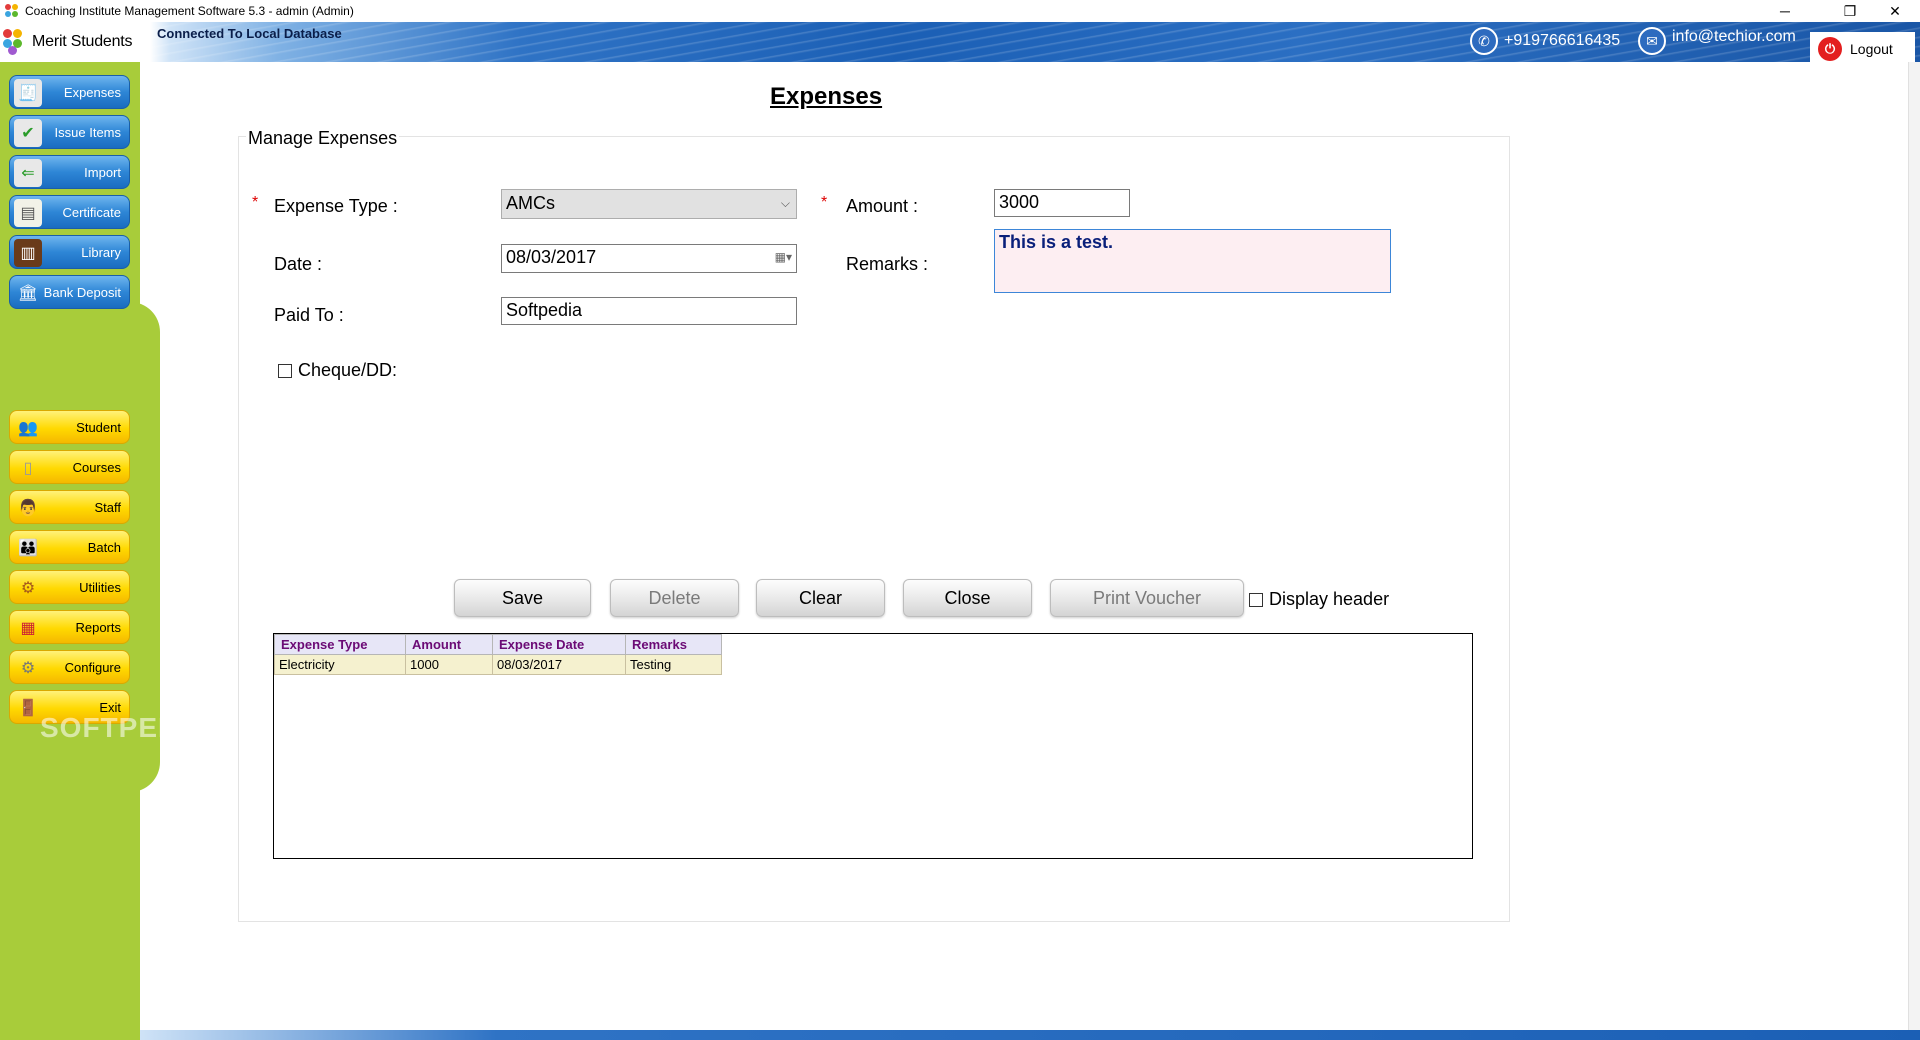 This screenshot has width=1920, height=1040. What do you see at coordinates (69, 252) in the screenshot?
I see `sidebar-item-library: ▥ Library` at bounding box center [69, 252].